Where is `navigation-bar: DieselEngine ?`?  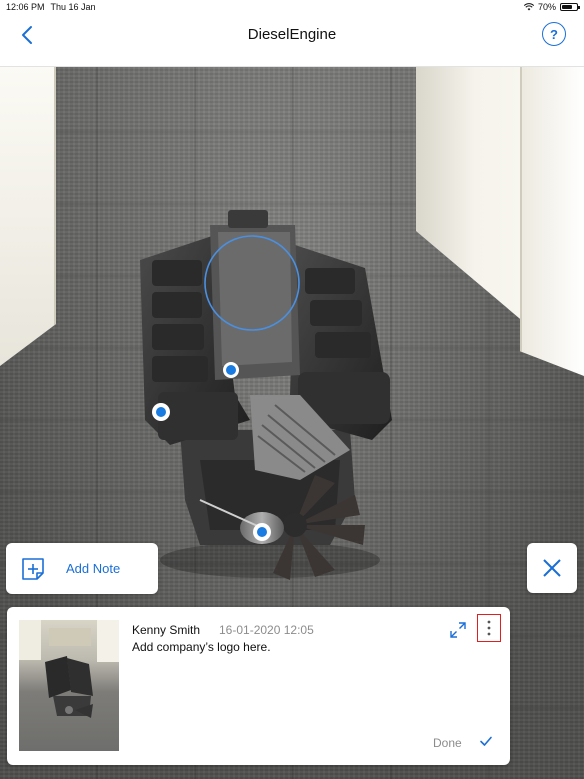
navigation-bar: DieselEngine ? is located at coordinates (292, 40).